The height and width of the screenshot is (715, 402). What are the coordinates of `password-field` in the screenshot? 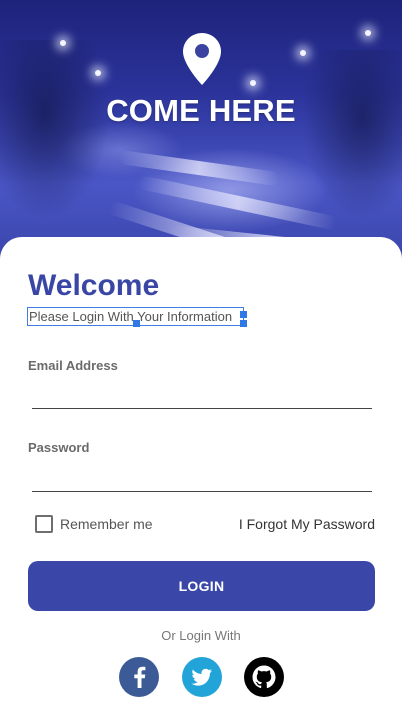 It's located at (202, 477).